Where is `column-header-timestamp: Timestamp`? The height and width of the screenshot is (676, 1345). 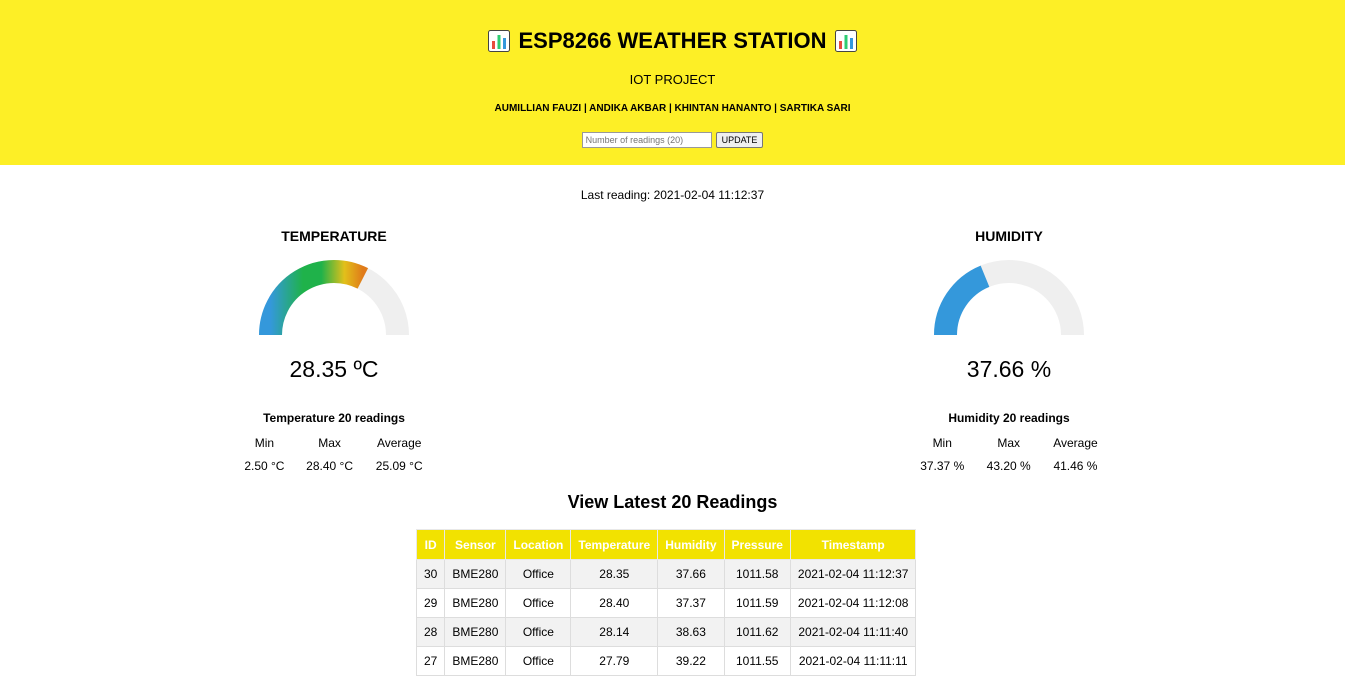
column-header-timestamp: Timestamp is located at coordinates (853, 544).